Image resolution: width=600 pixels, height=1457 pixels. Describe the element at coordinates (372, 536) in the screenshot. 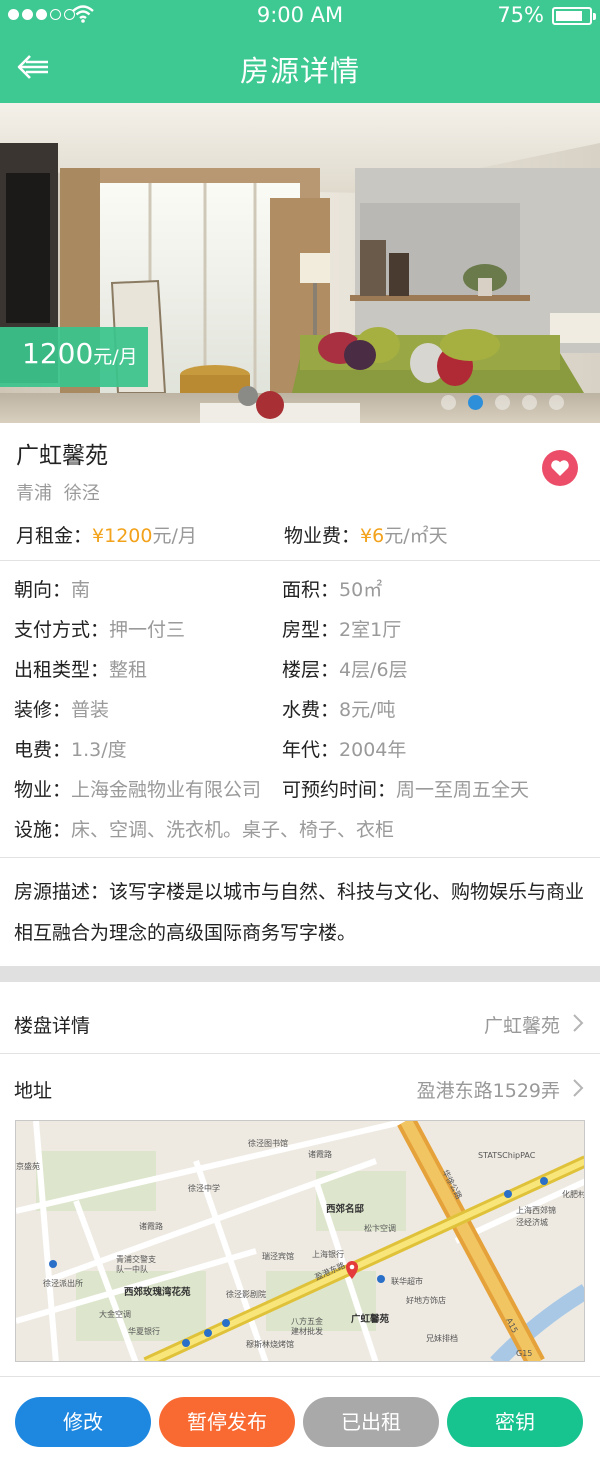

I see `fee-value: ¥6` at that location.